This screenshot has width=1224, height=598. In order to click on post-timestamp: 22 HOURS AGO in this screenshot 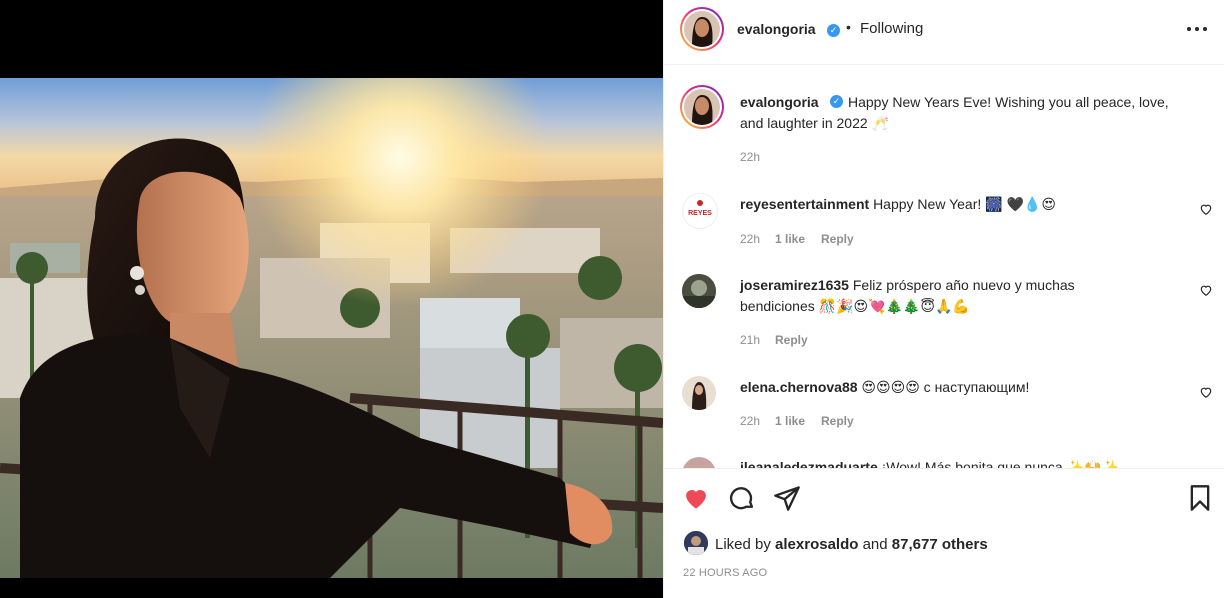, I will do `click(725, 573)`.